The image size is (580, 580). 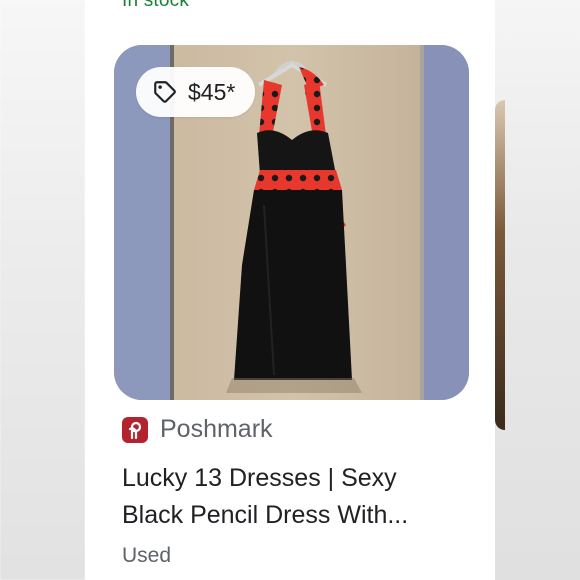 I want to click on product-title-line-1: Lucky 13 Dresses | Sexy, so click(x=259, y=478).